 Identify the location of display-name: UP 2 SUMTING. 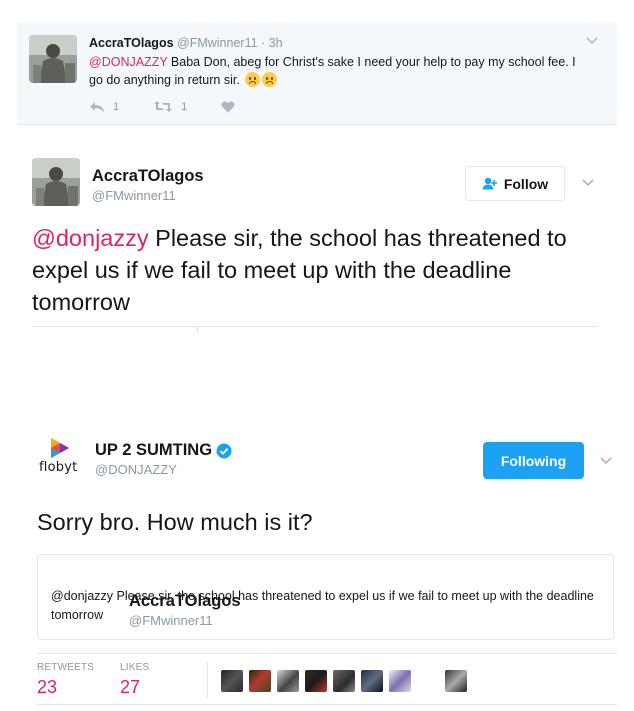
(153, 450).